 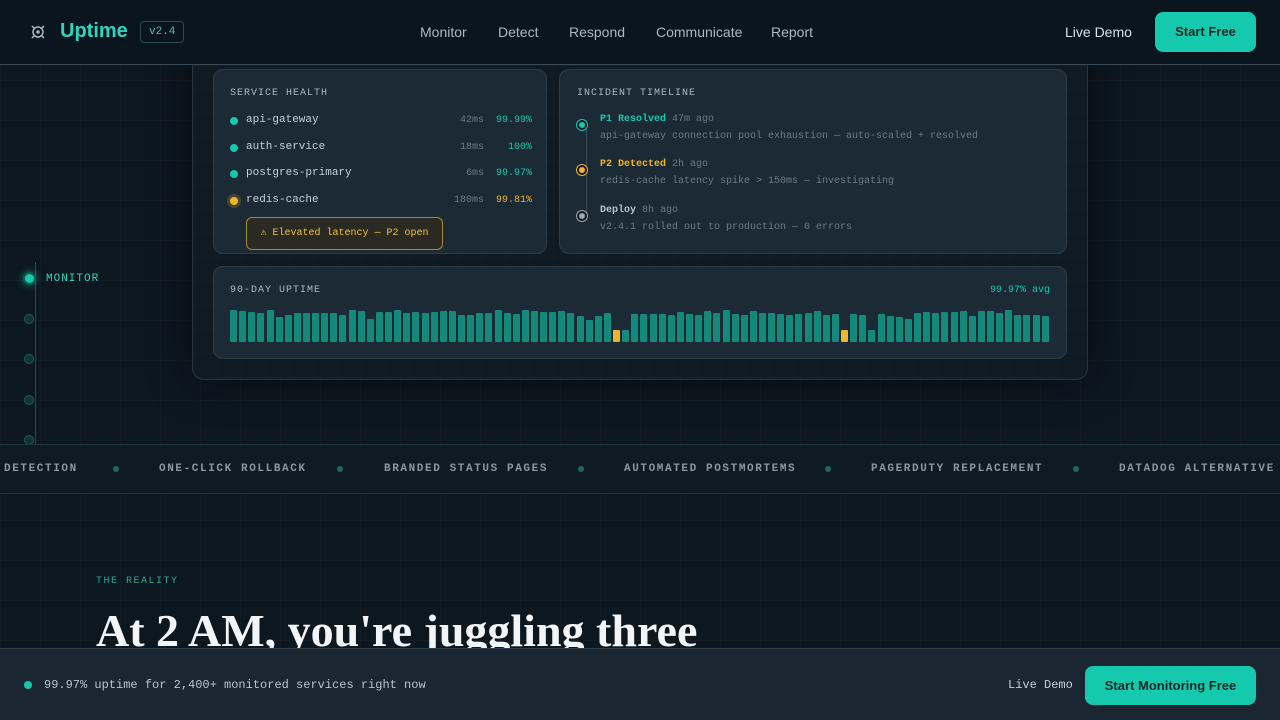 I want to click on live-status-dot, so click(x=28, y=685).